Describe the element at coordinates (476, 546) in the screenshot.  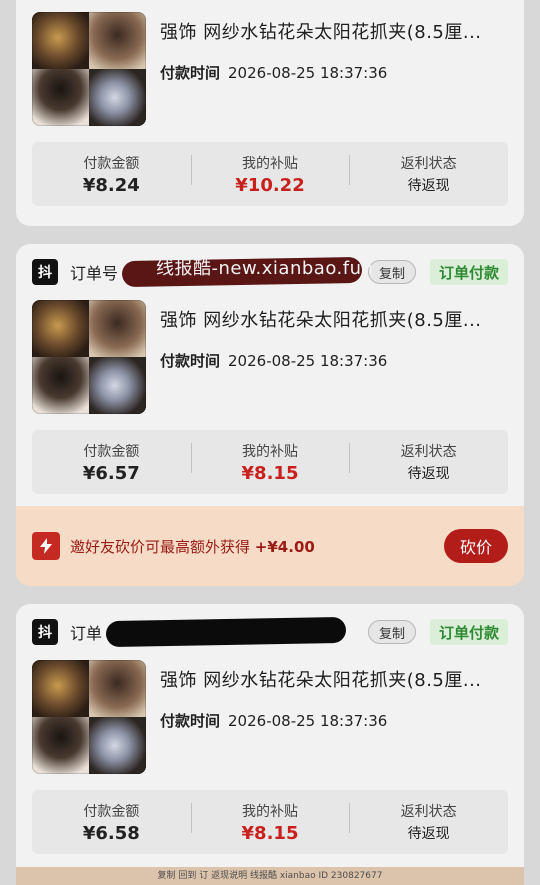
I see `bargain-button: 砍价` at that location.